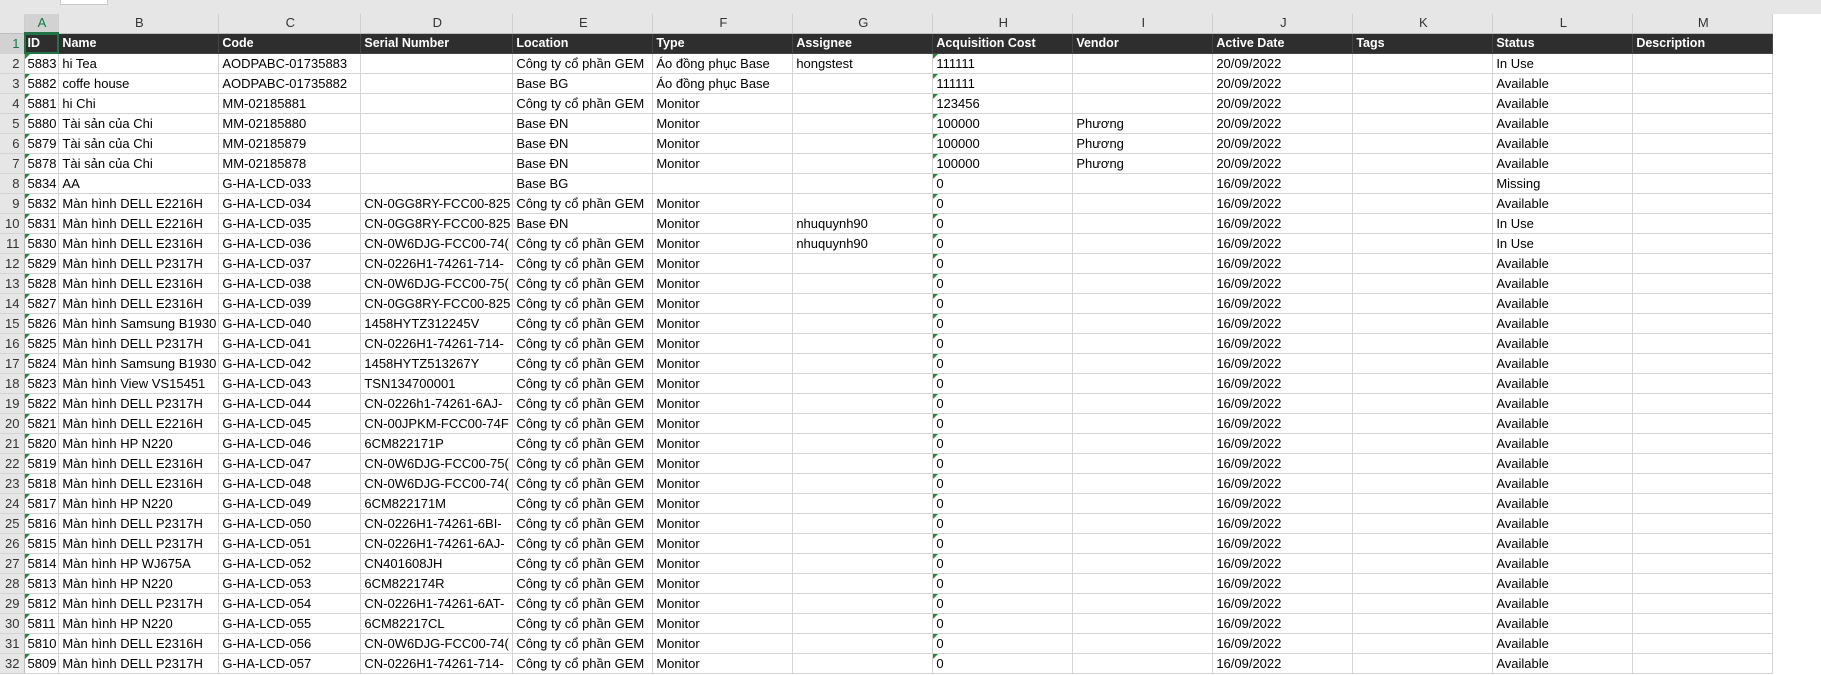 The image size is (1821, 675). I want to click on table-cell: 6CM822174R, so click(437, 583).